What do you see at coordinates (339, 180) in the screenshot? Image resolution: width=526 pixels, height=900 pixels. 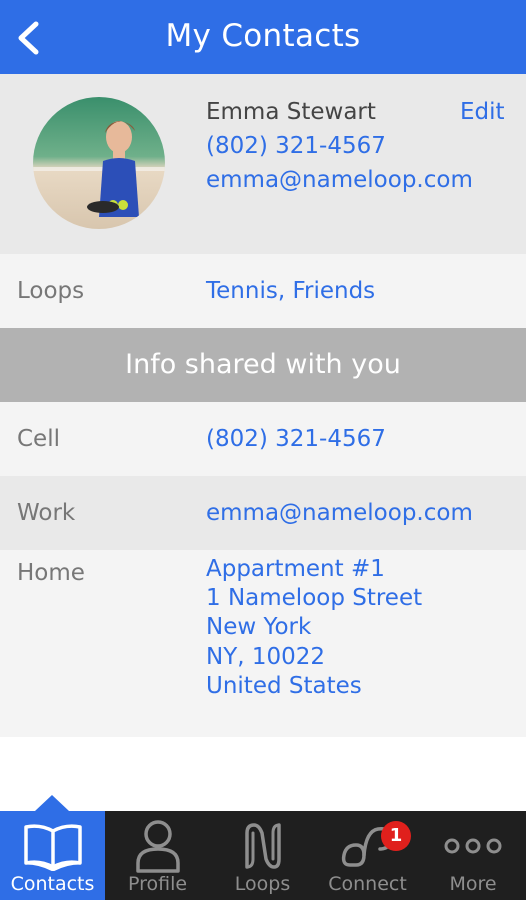 I see `contact-email-link: emma@nameloop.com` at bounding box center [339, 180].